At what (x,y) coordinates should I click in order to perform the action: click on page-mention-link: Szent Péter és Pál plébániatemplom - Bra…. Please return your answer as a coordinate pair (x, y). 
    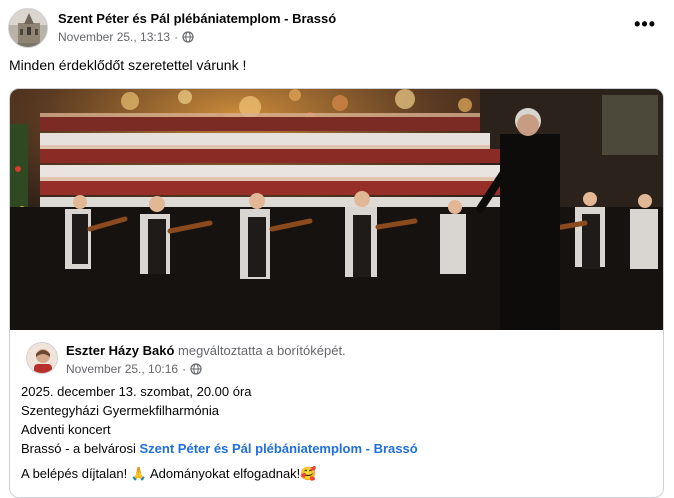
    Looking at the image, I should click on (279, 448).